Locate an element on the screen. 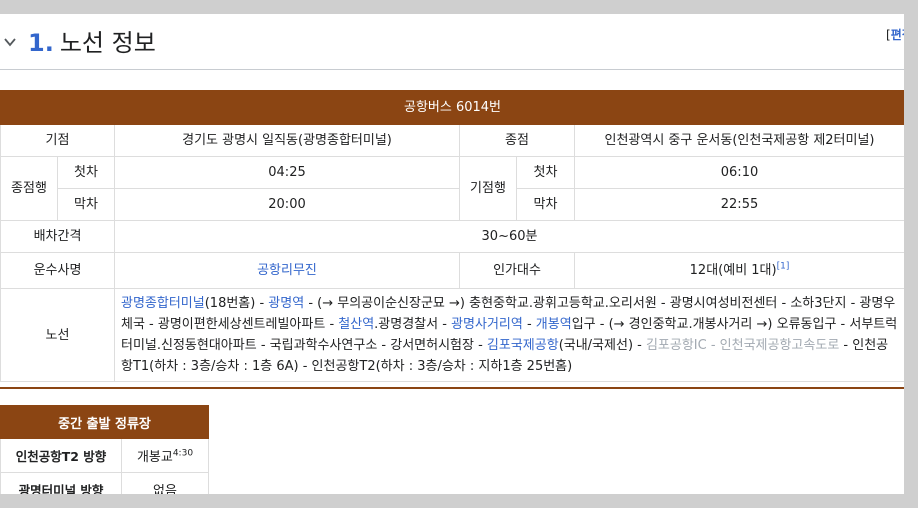  interval-row: 배차간격 30~60분 is located at coordinates (452, 236).